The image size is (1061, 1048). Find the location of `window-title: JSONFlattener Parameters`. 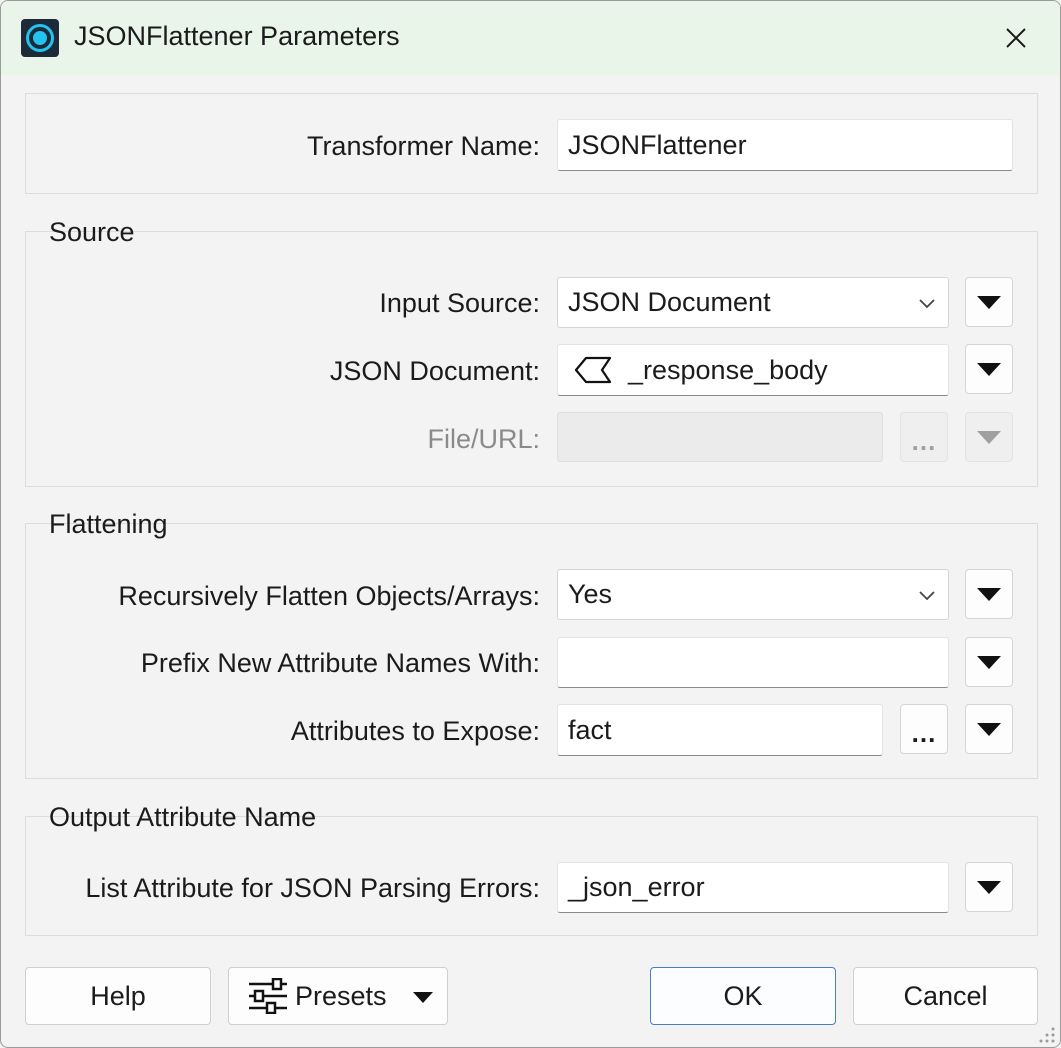

window-title: JSONFlattener Parameters is located at coordinates (237, 36).